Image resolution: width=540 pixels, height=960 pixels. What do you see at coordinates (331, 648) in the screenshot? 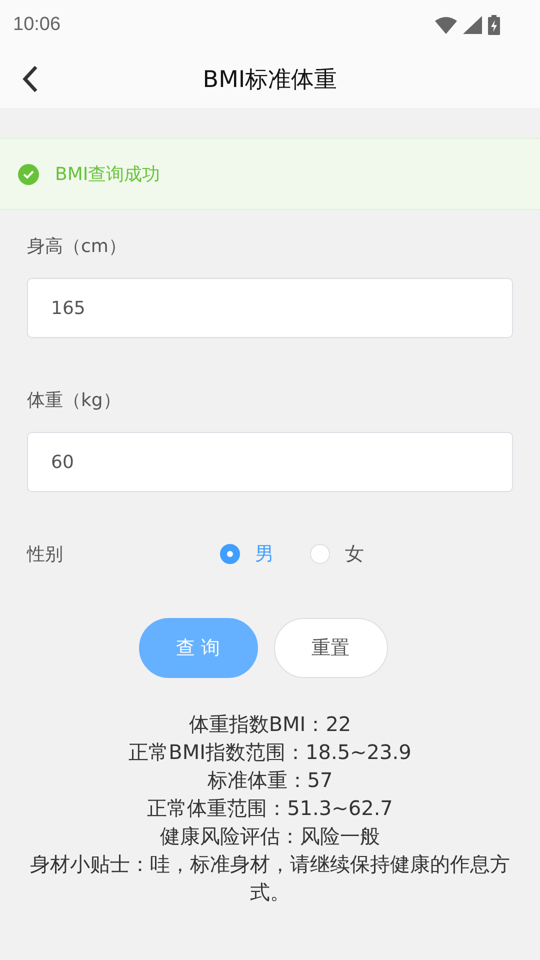
I see `reset-button: 重置` at bounding box center [331, 648].